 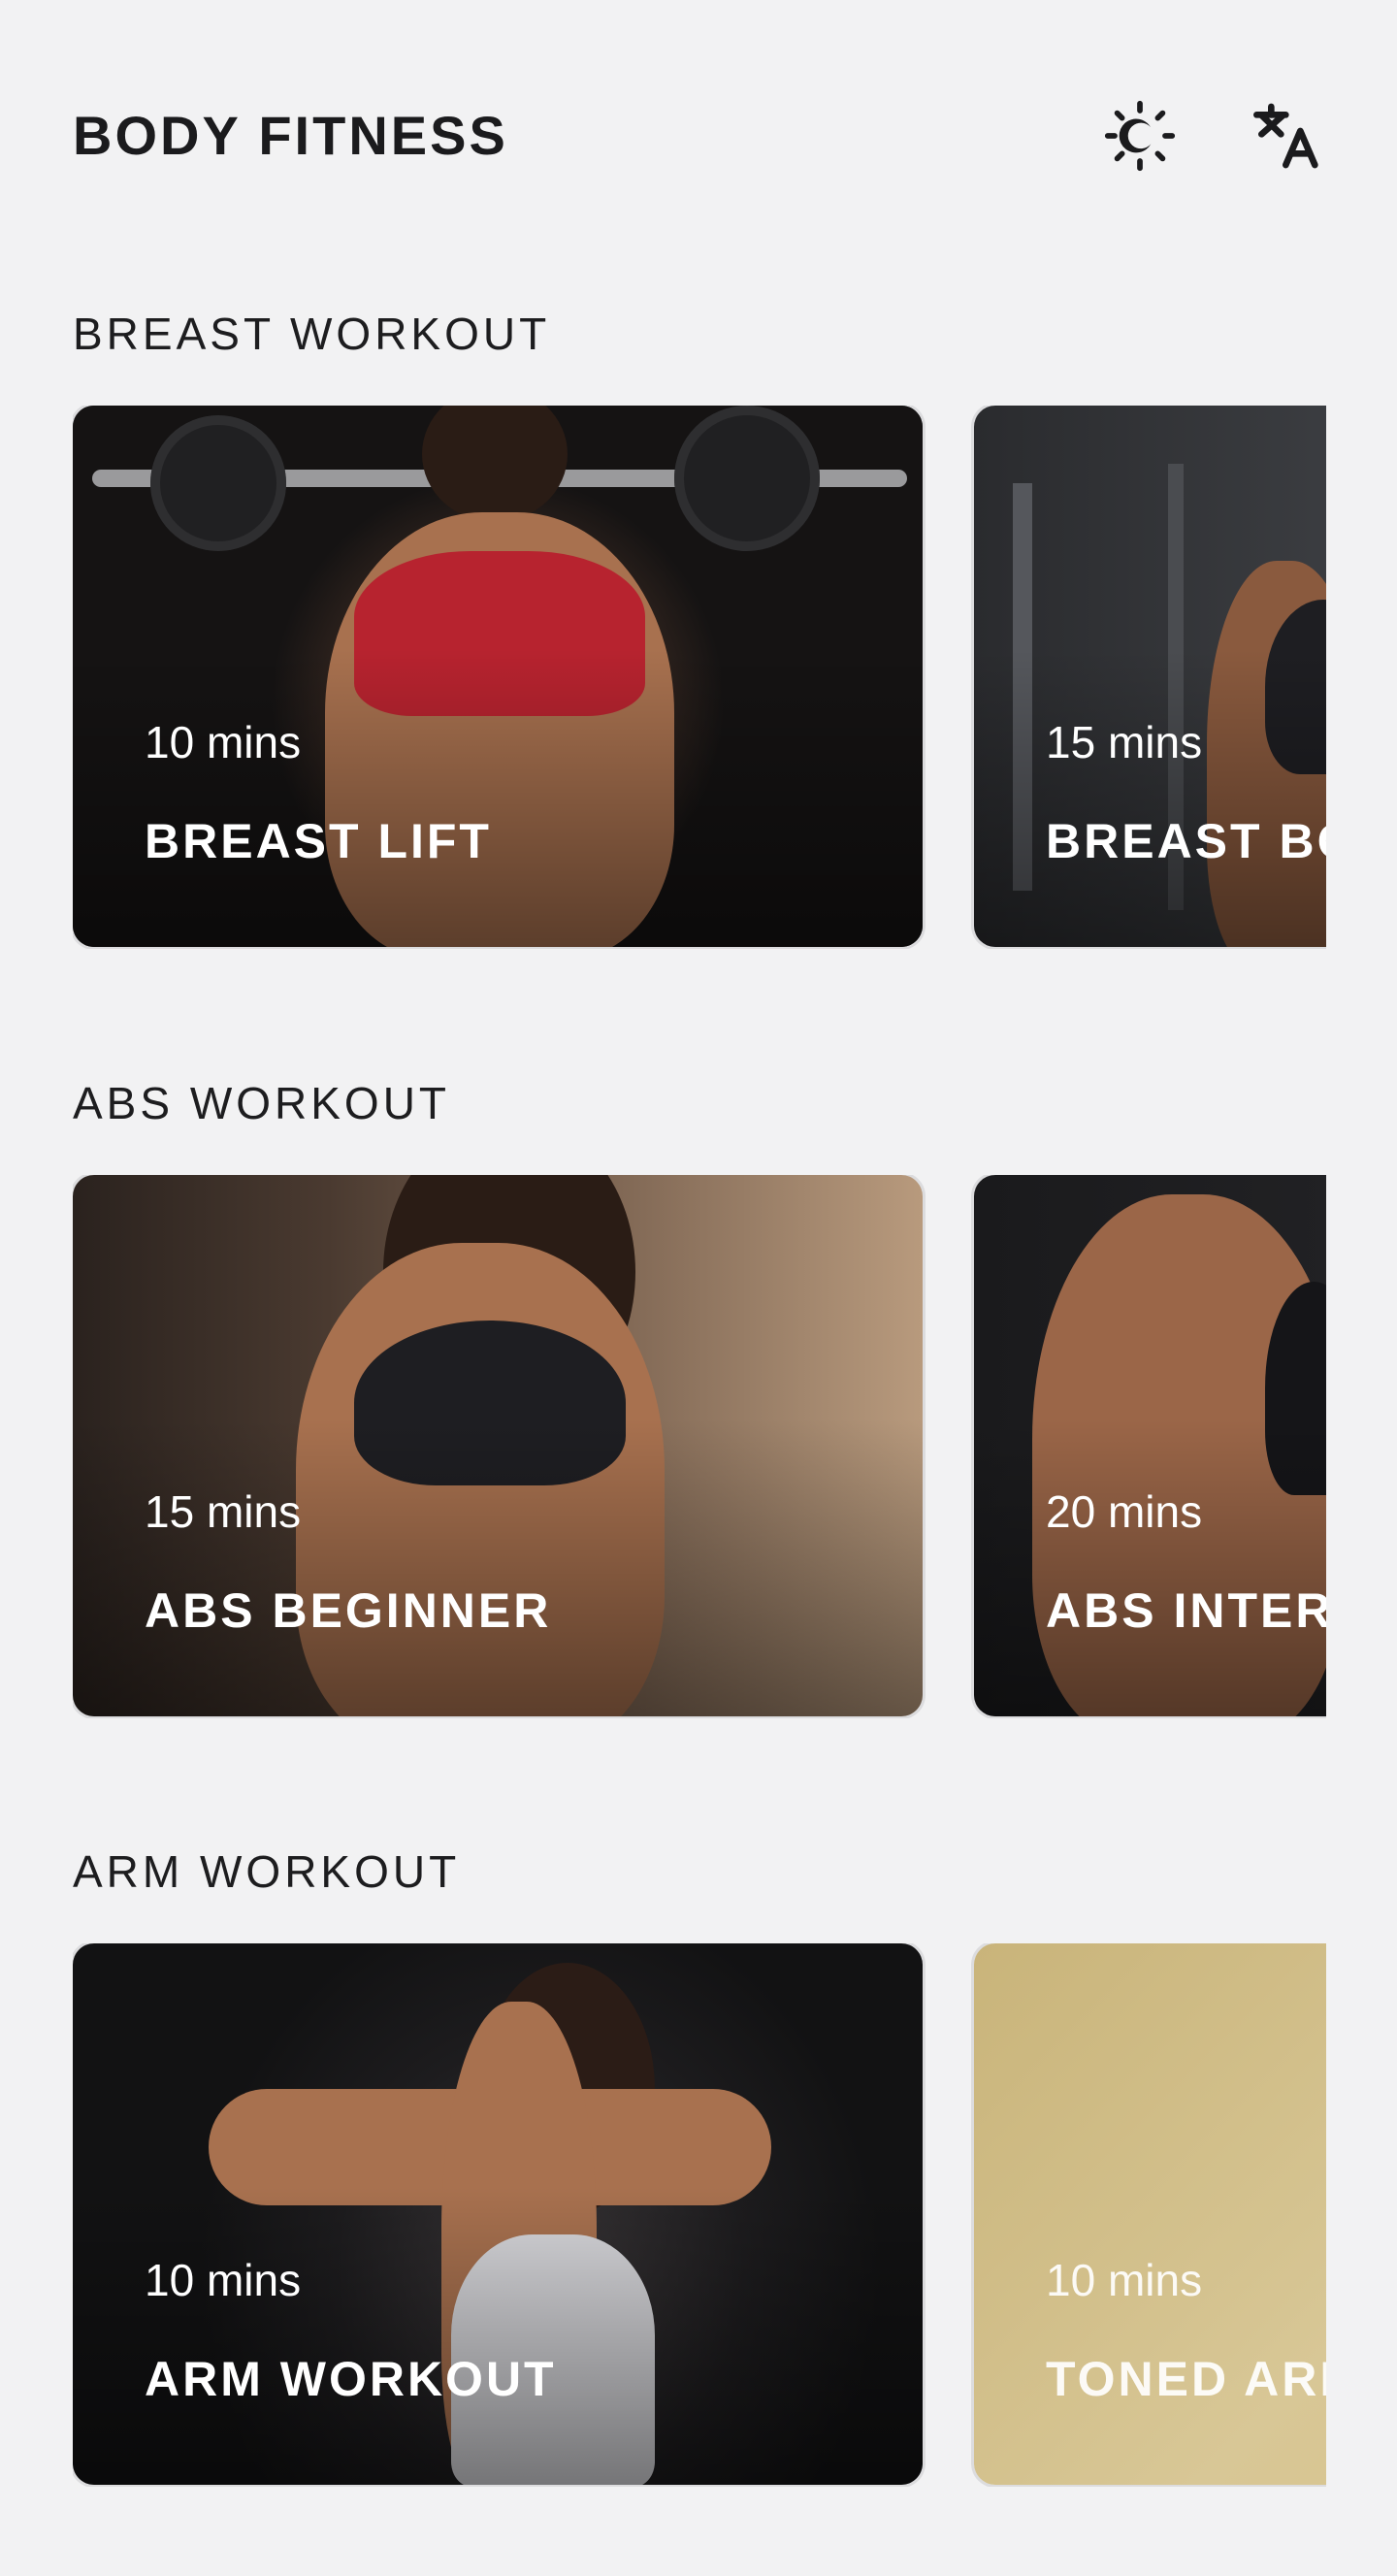 I want to click on workout-name: BREAST LIFT, so click(x=318, y=841).